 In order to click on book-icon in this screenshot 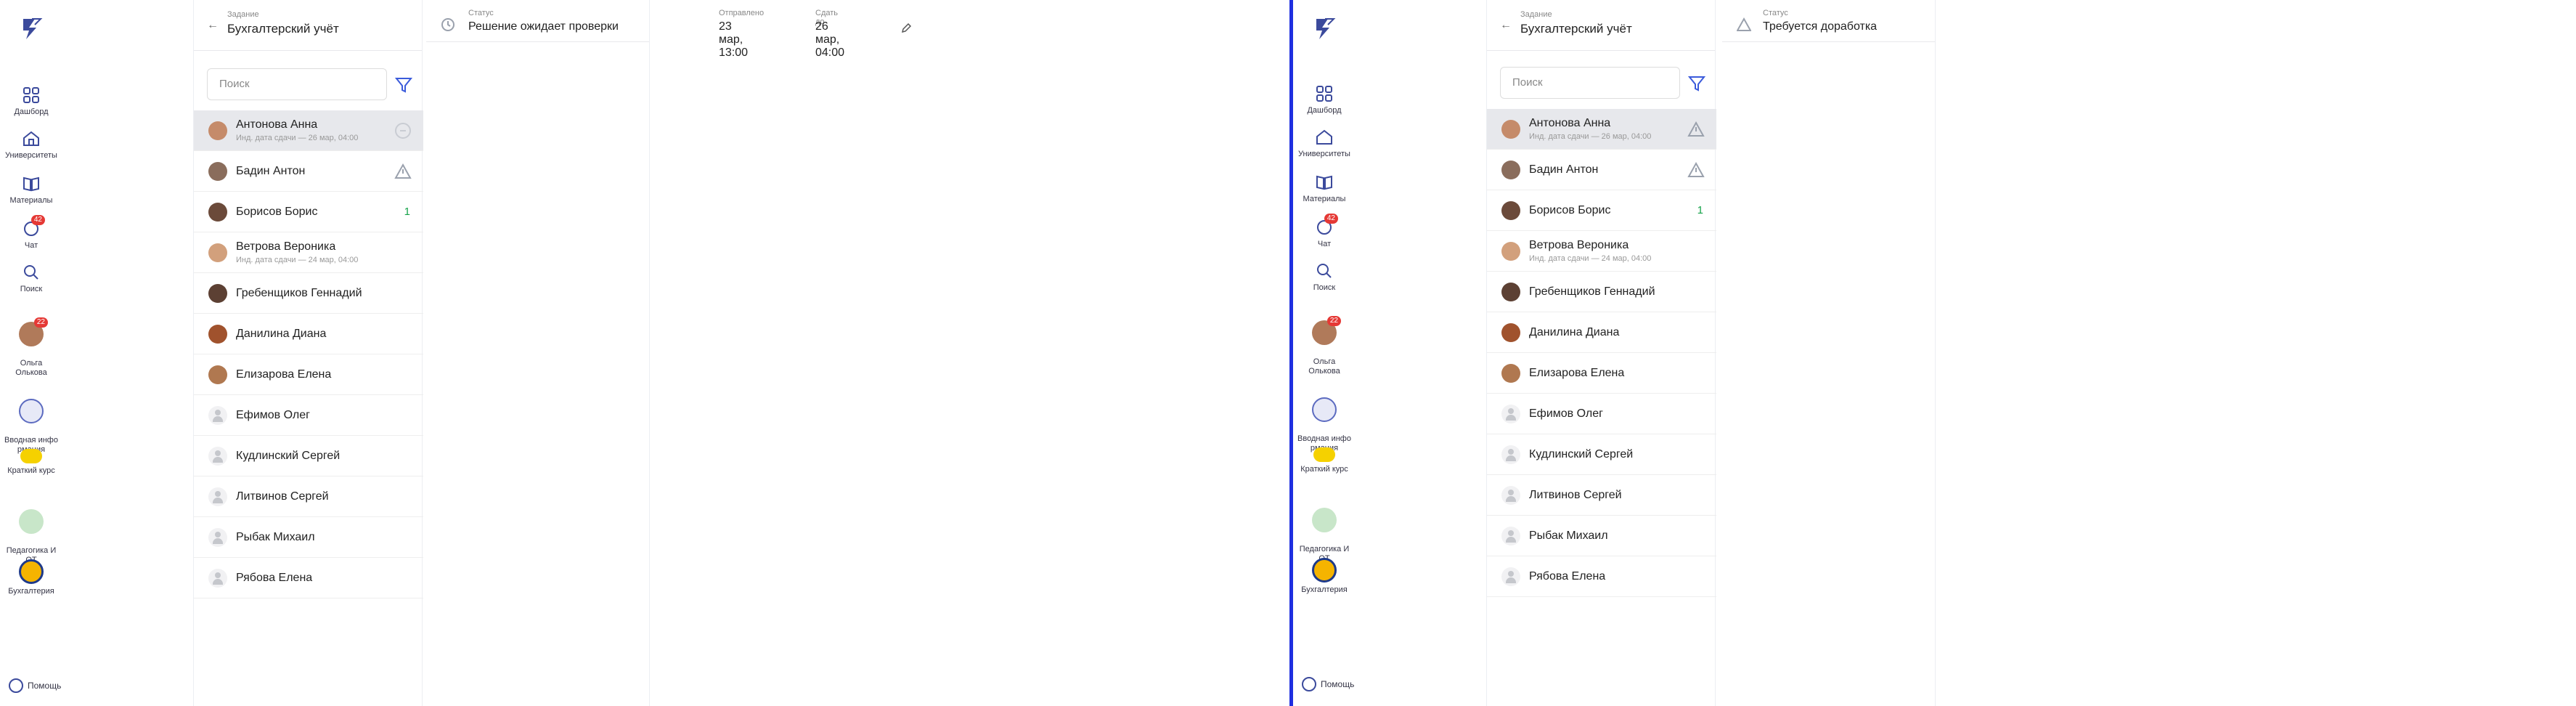, I will do `click(31, 183)`.